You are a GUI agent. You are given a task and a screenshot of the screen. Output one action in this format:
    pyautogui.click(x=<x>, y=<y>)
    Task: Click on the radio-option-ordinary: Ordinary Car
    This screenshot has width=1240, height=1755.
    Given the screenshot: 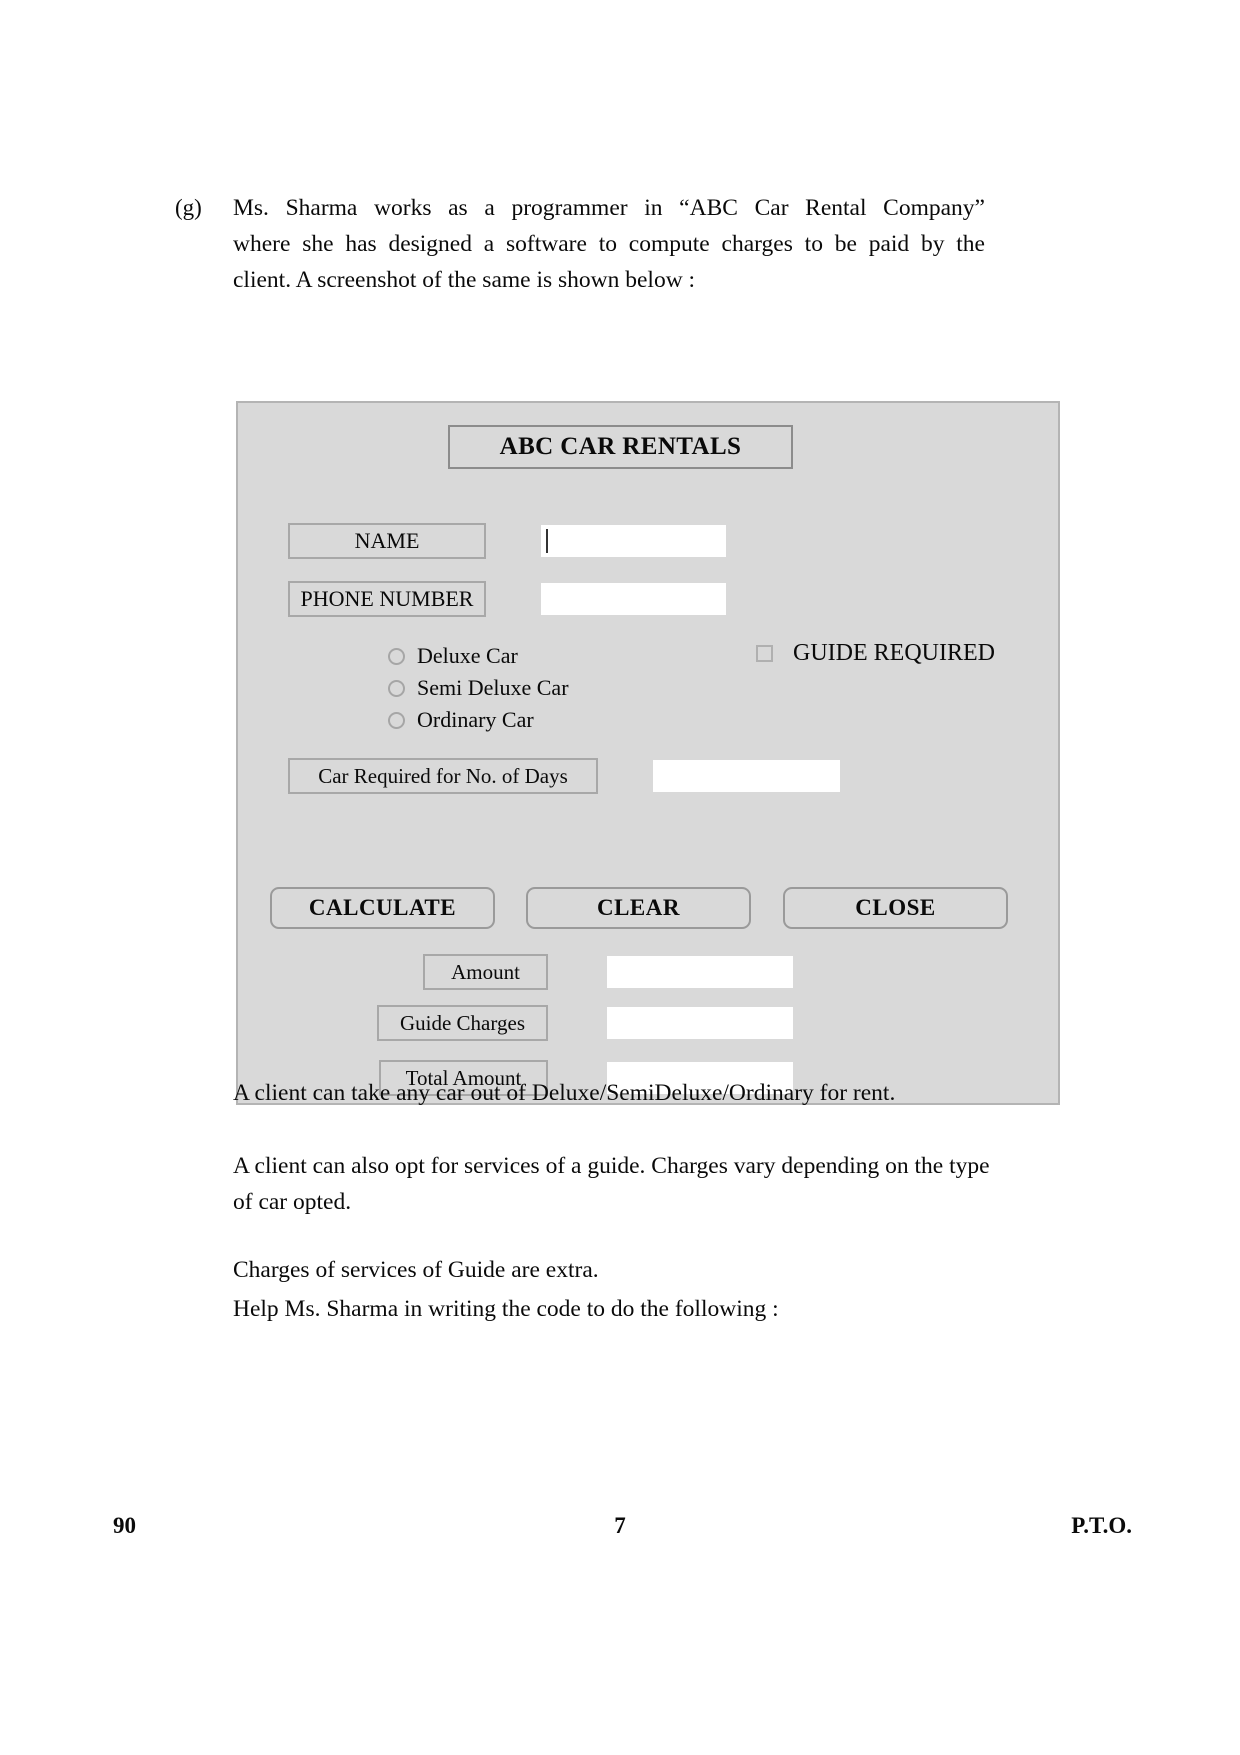 What is the action you would take?
    pyautogui.click(x=461, y=720)
    